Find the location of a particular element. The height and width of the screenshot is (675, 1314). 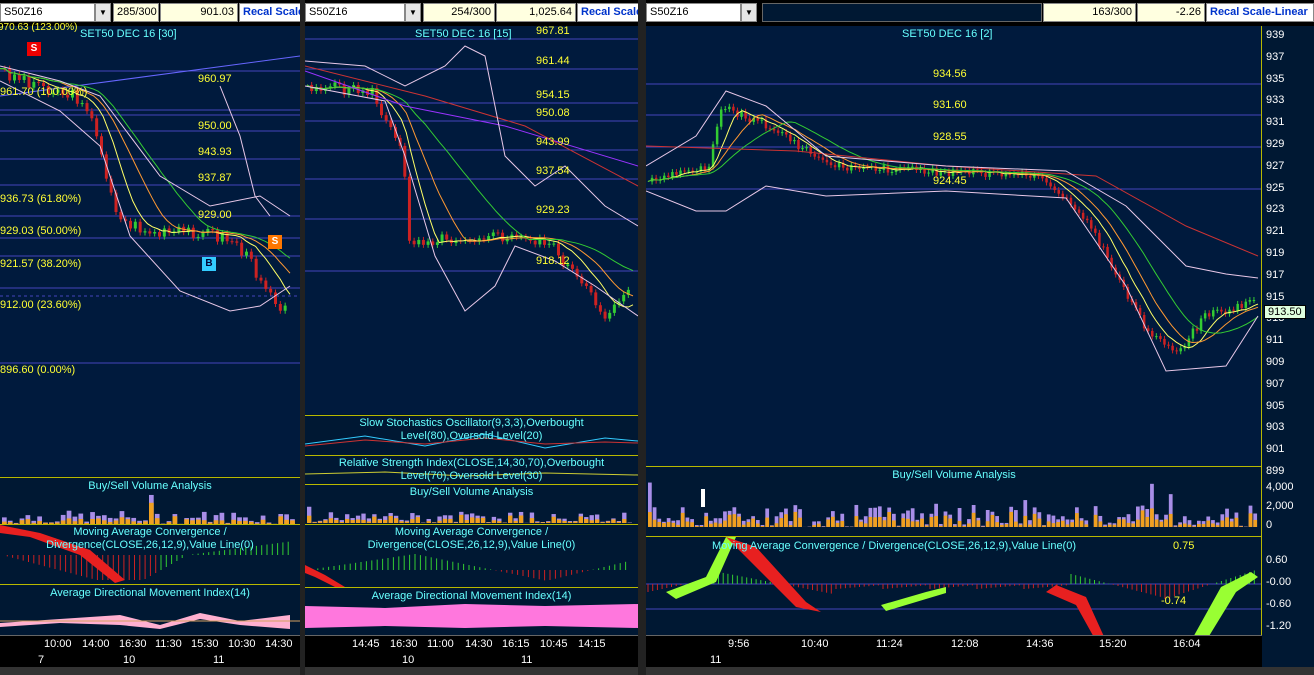

time-label: 11:00 is located at coordinates (440, 644).